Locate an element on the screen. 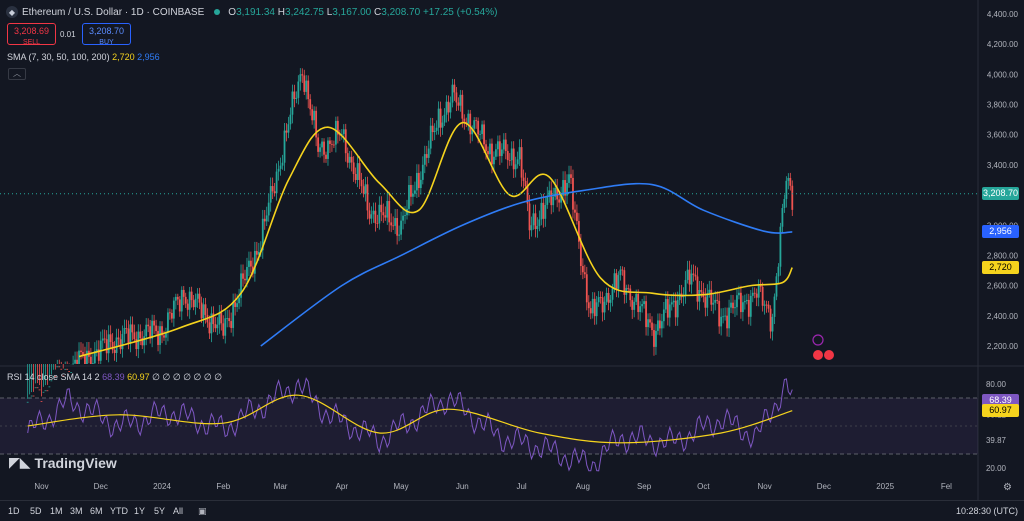 This screenshot has width=1024, height=521. timeframe-1y: 1Y is located at coordinates (139, 511).